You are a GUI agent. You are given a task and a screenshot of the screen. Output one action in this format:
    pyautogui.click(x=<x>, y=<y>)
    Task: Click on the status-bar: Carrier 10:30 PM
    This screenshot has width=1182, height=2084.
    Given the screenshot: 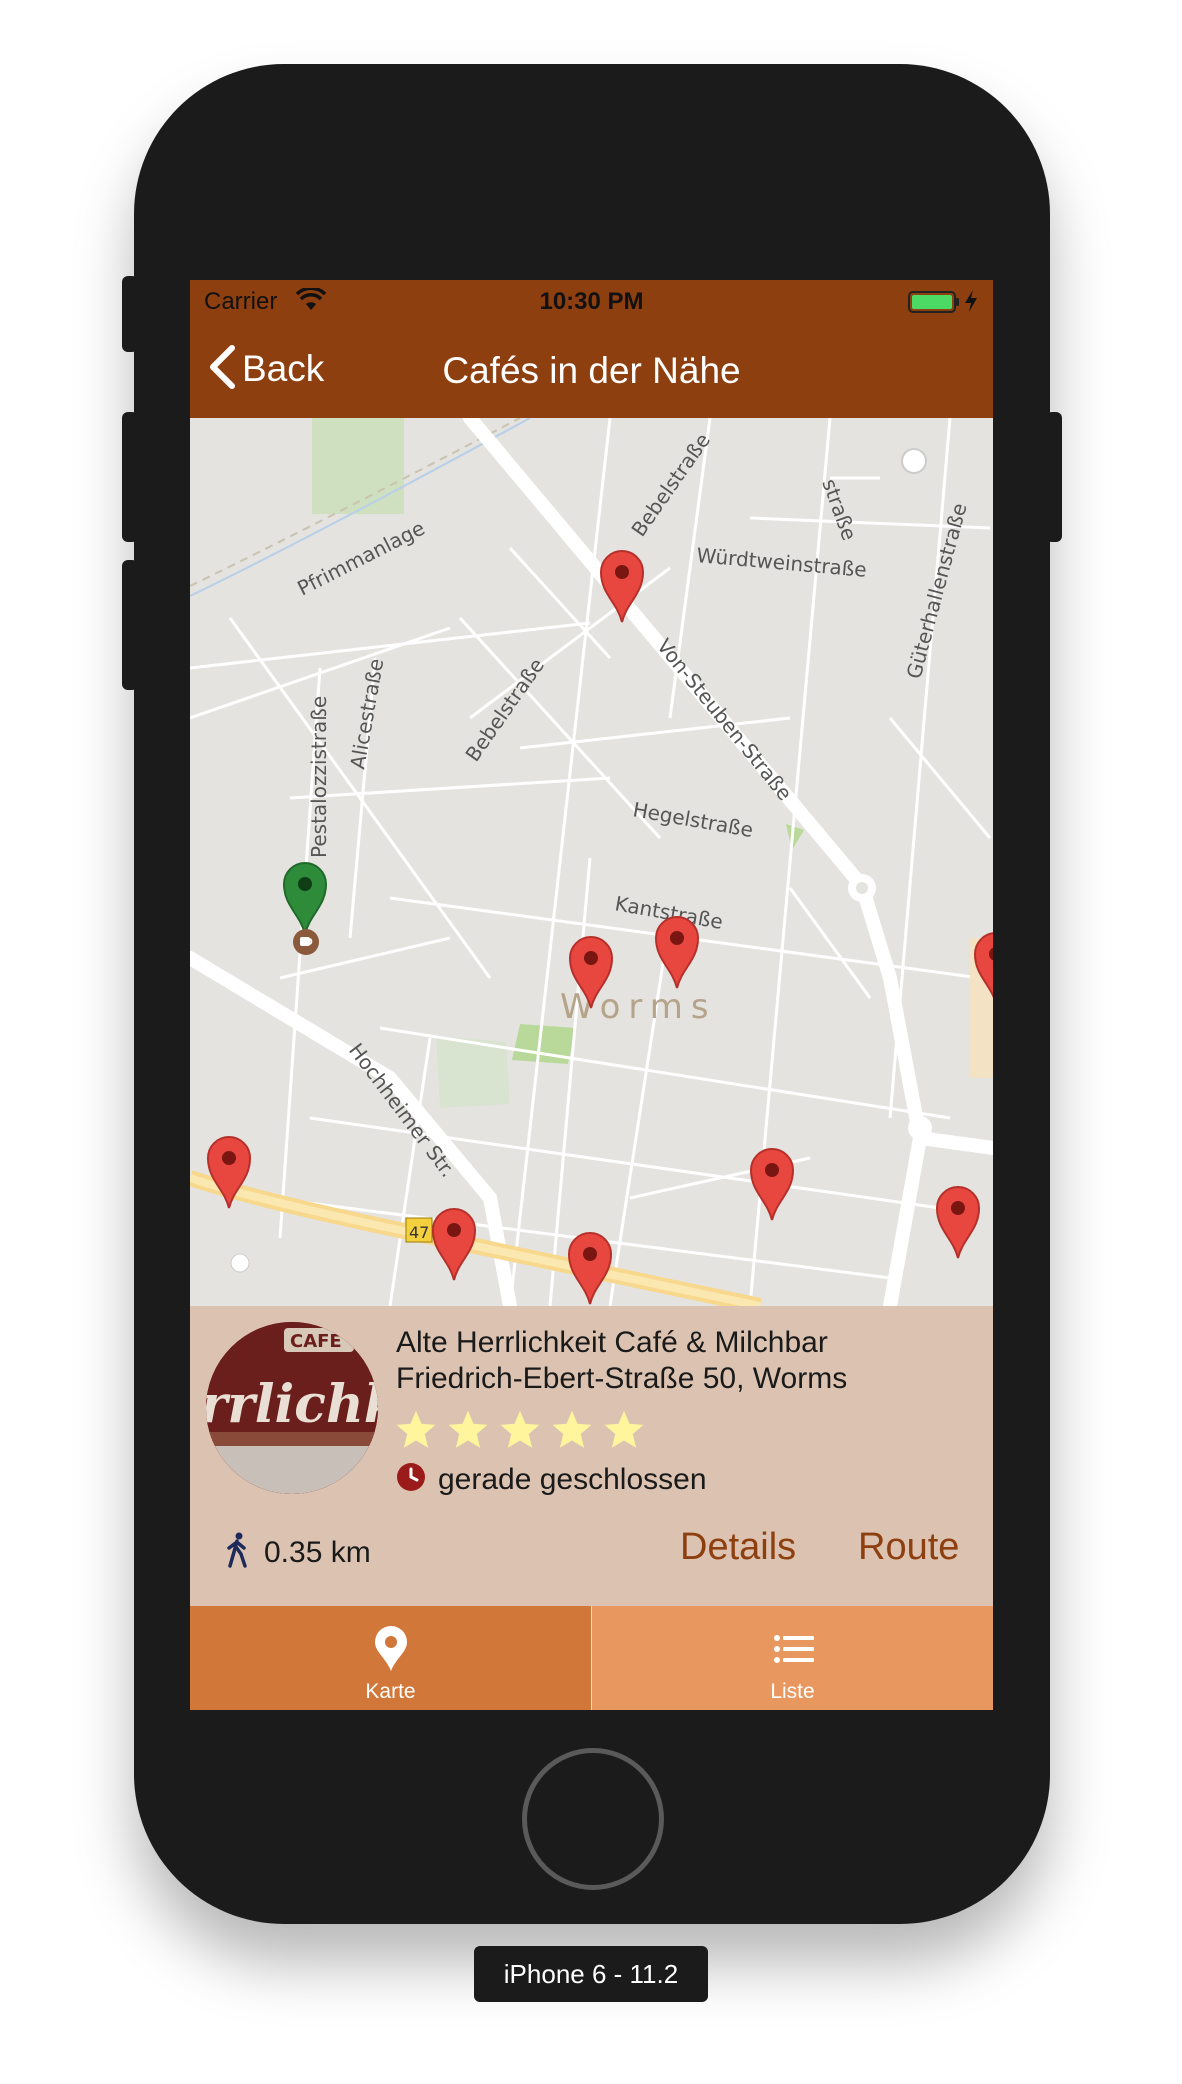 What is the action you would take?
    pyautogui.click(x=591, y=301)
    